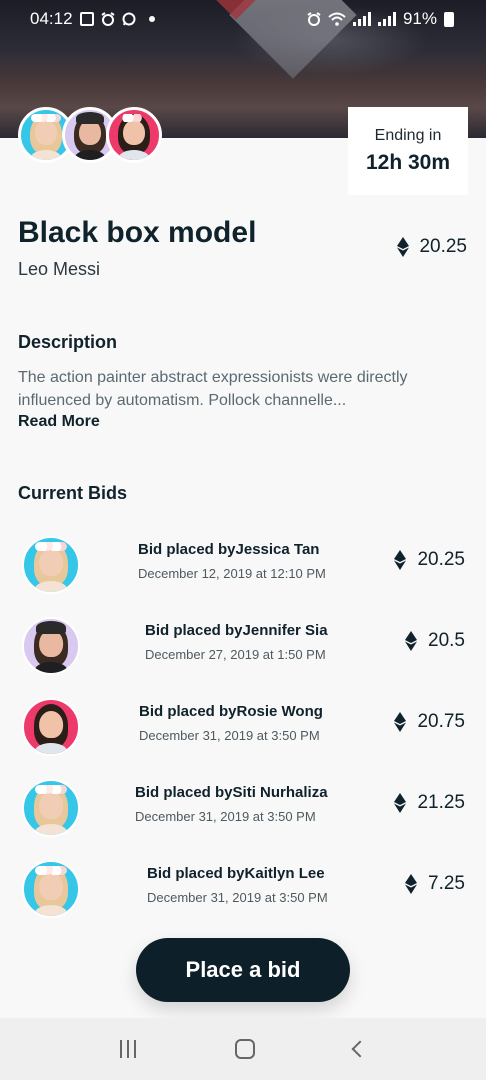 This screenshot has height=1080, width=486. I want to click on battery-percent: 91%, so click(419, 18).